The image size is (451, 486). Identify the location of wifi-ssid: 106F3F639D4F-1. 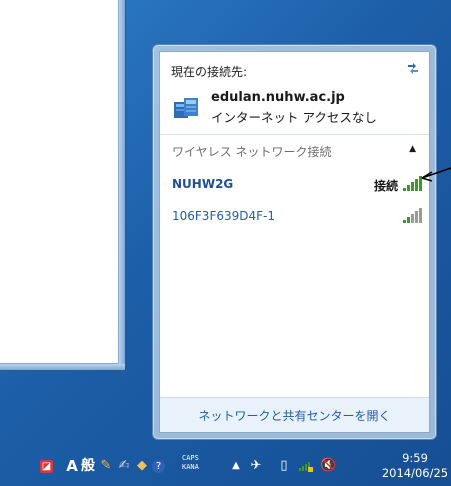
(223, 216).